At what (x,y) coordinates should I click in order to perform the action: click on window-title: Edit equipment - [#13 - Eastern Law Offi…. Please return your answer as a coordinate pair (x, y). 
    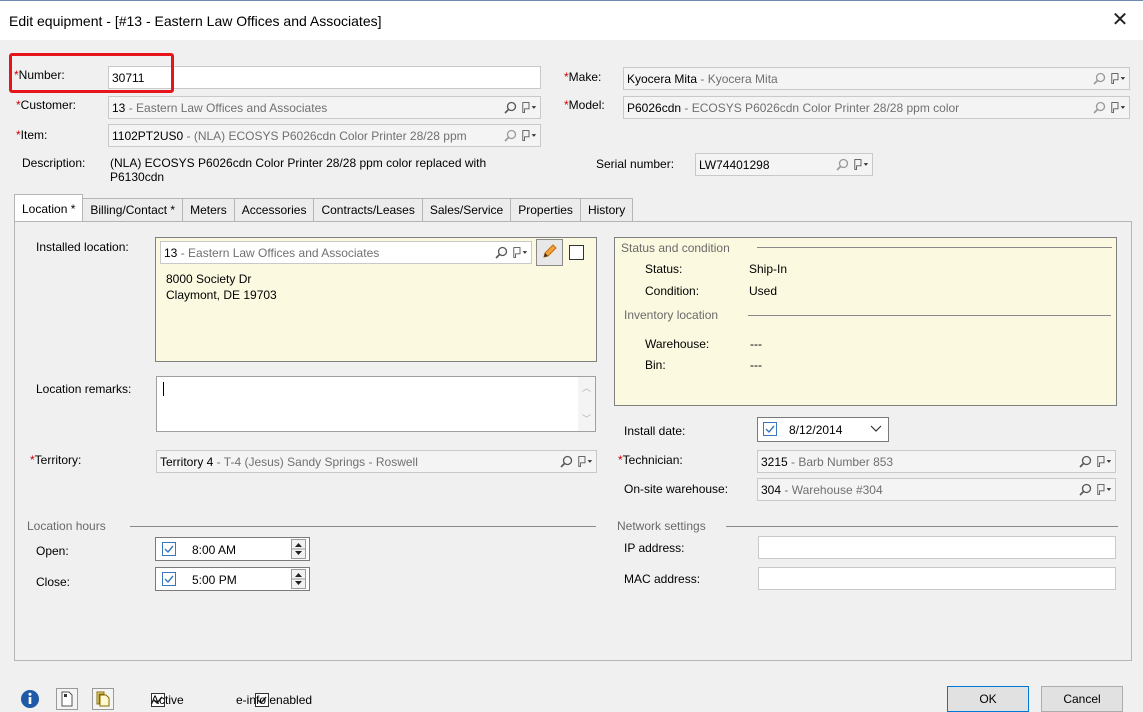
    Looking at the image, I should click on (195, 21).